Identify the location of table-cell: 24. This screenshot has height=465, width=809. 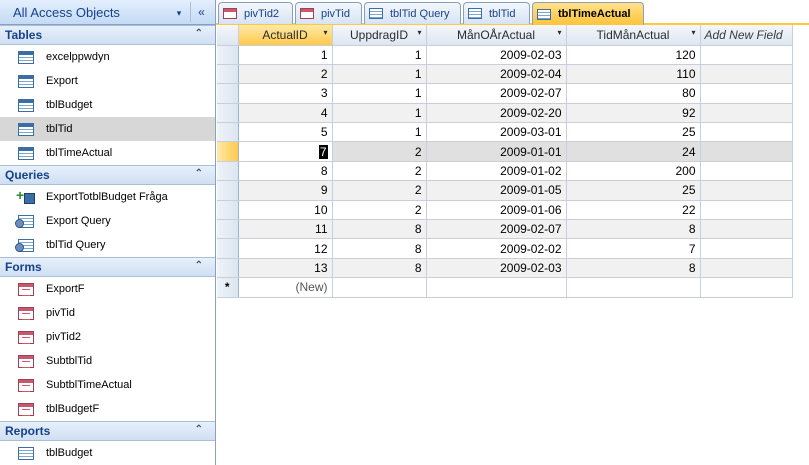
(633, 151).